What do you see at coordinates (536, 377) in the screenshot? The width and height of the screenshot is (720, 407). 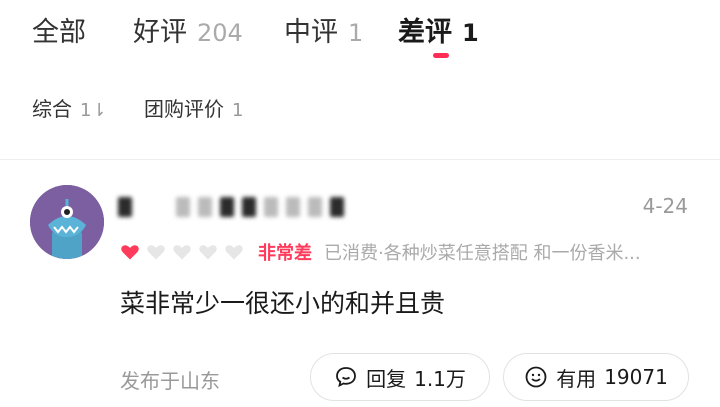 I see `smiley-icon` at bounding box center [536, 377].